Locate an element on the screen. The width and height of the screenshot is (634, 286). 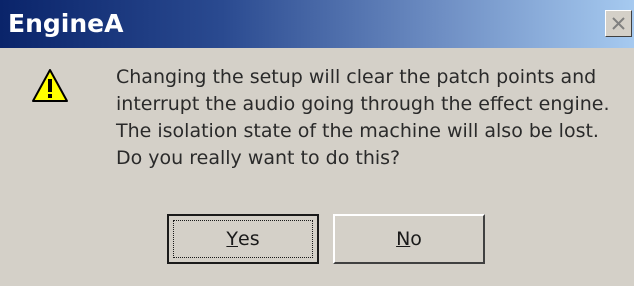
no-button-label: o is located at coordinates (416, 239).